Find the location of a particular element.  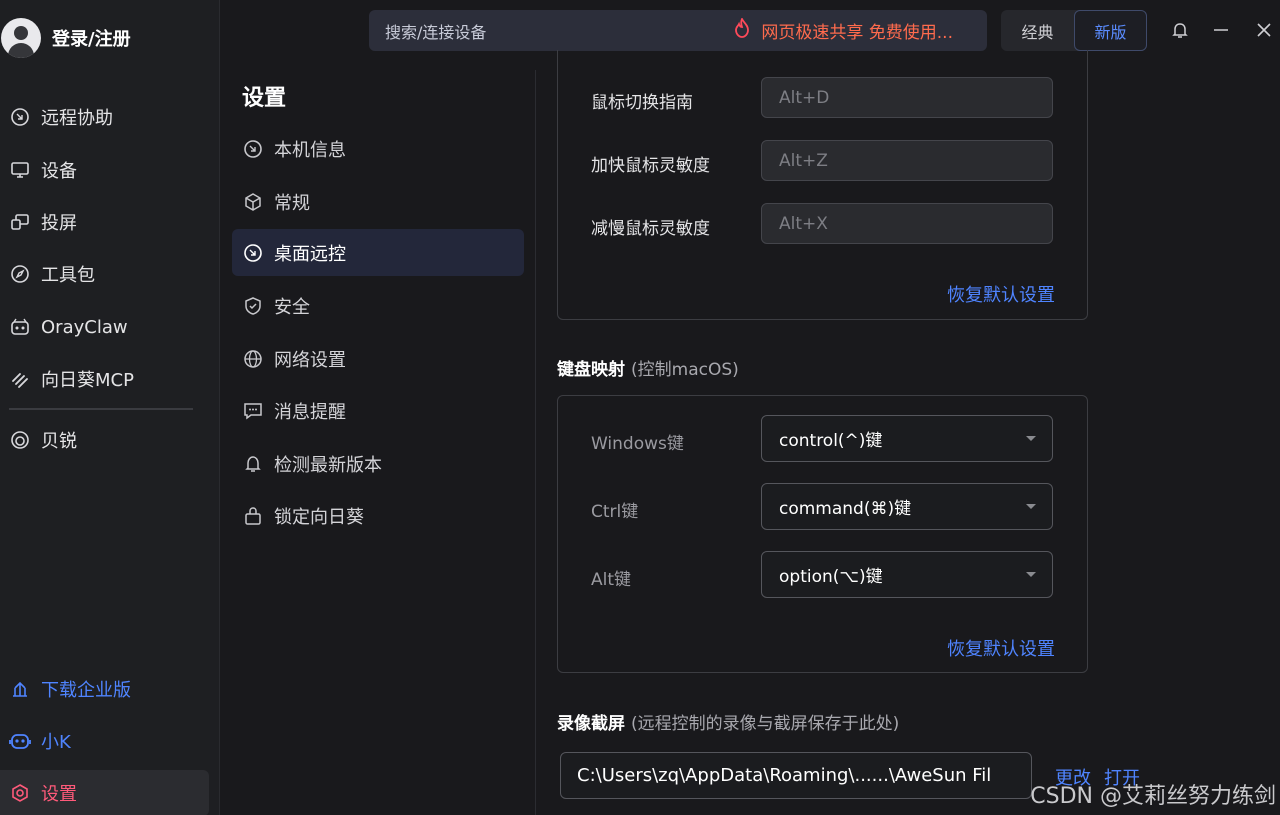

menu-label: 桌面远控 is located at coordinates (310, 254).